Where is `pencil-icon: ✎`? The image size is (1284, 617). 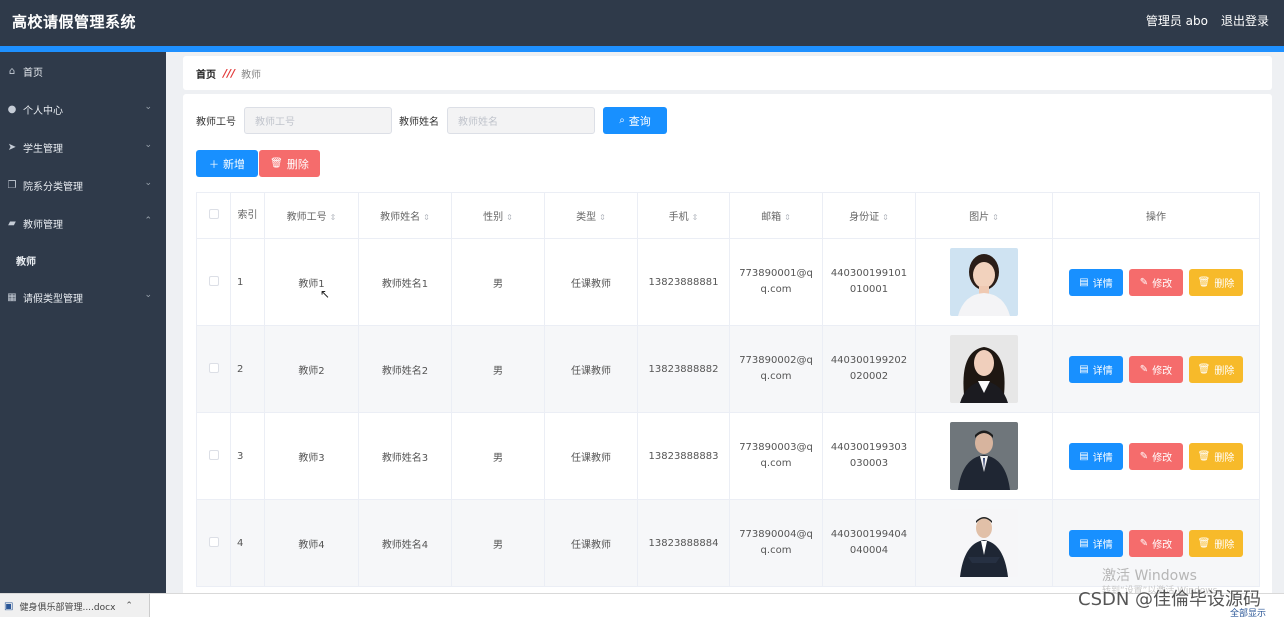 pencil-icon: ✎ is located at coordinates (1144, 543).